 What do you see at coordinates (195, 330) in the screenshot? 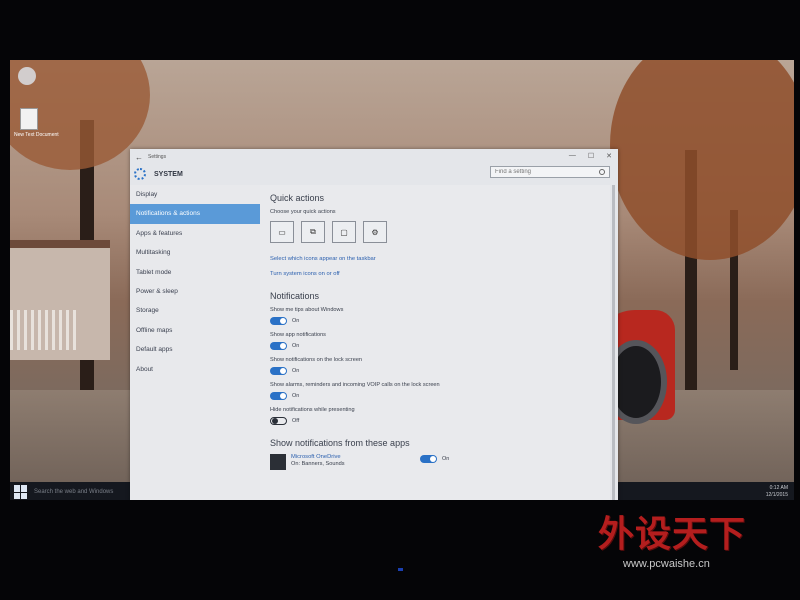
I see `sidebar-item-offline-maps: Offline maps` at bounding box center [195, 330].